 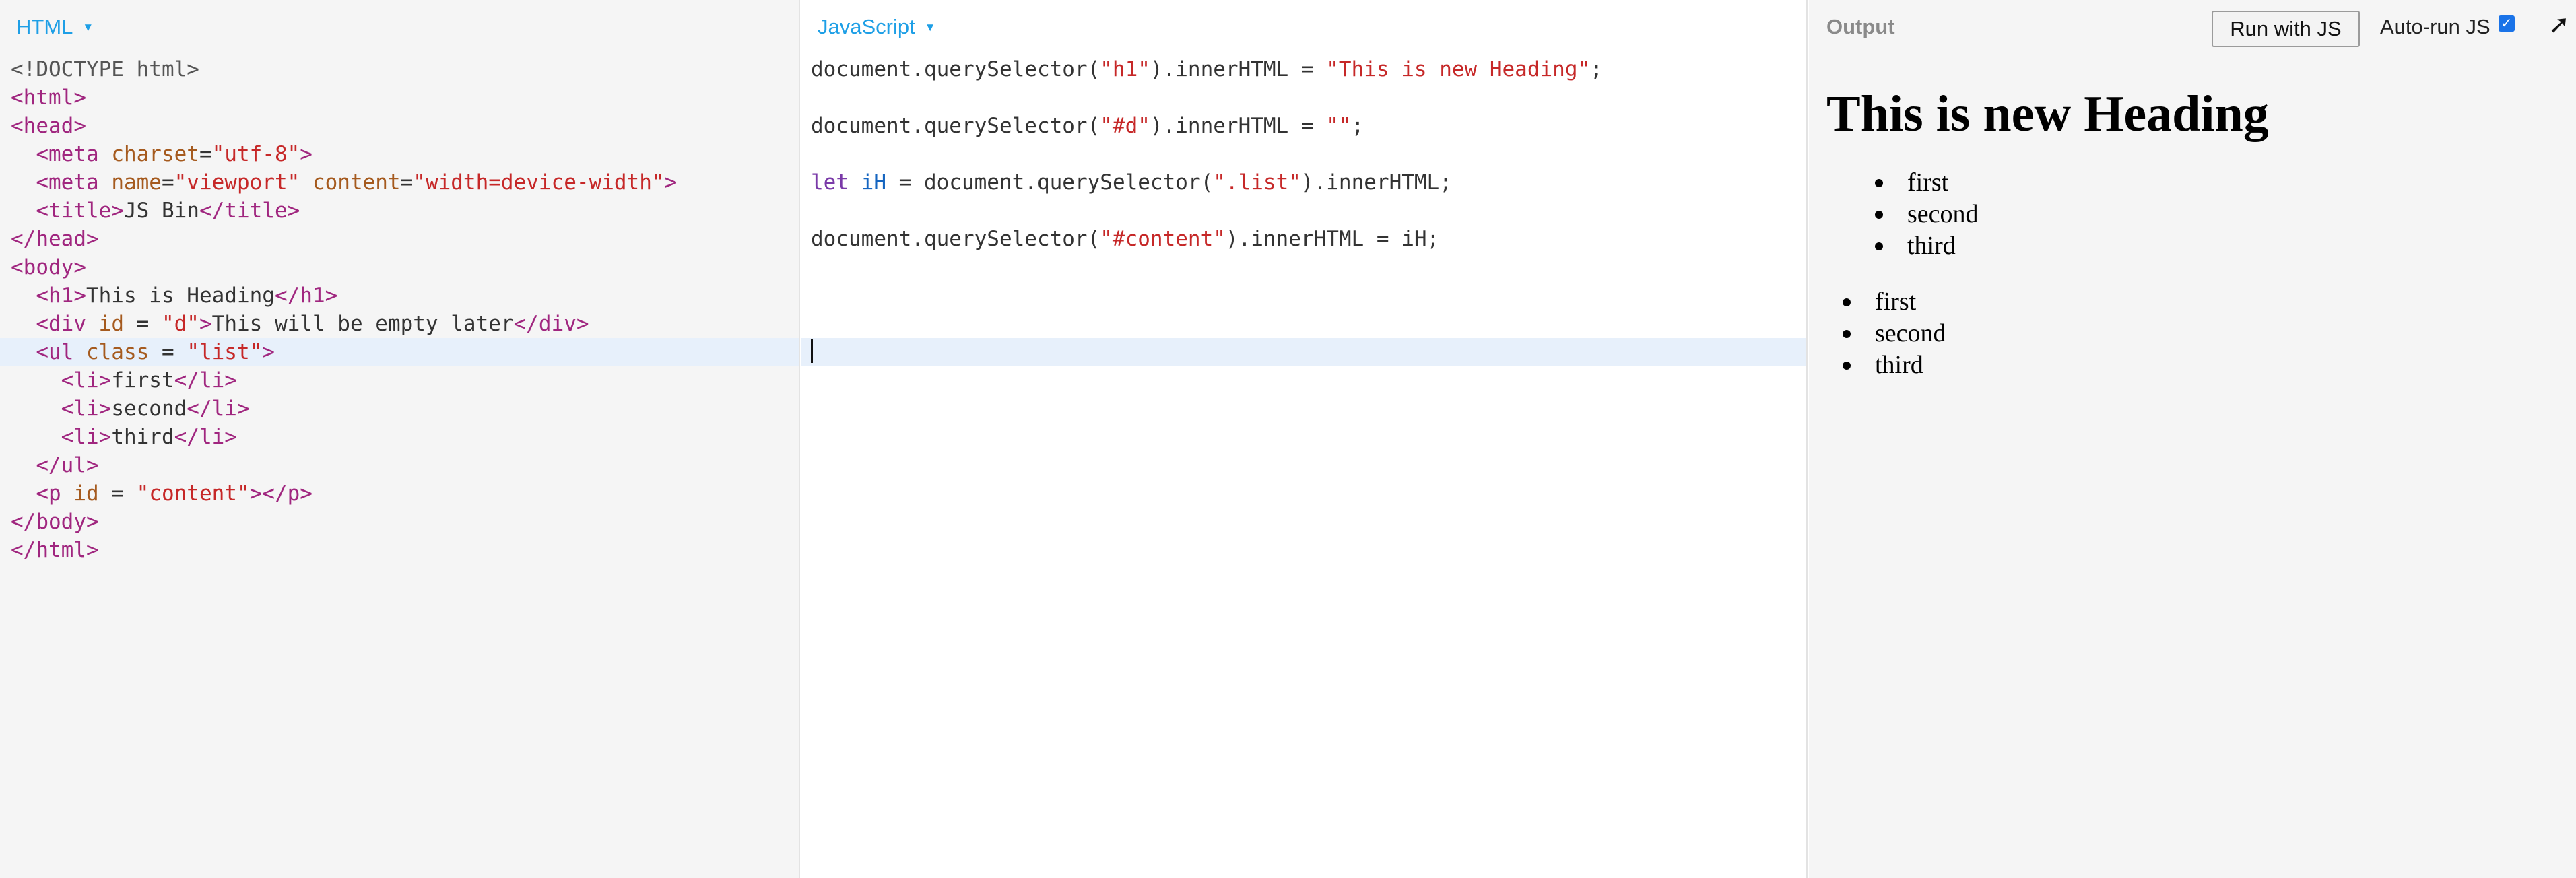 I want to click on autorun-toggle: Auto-run JS ✓, so click(x=2447, y=27).